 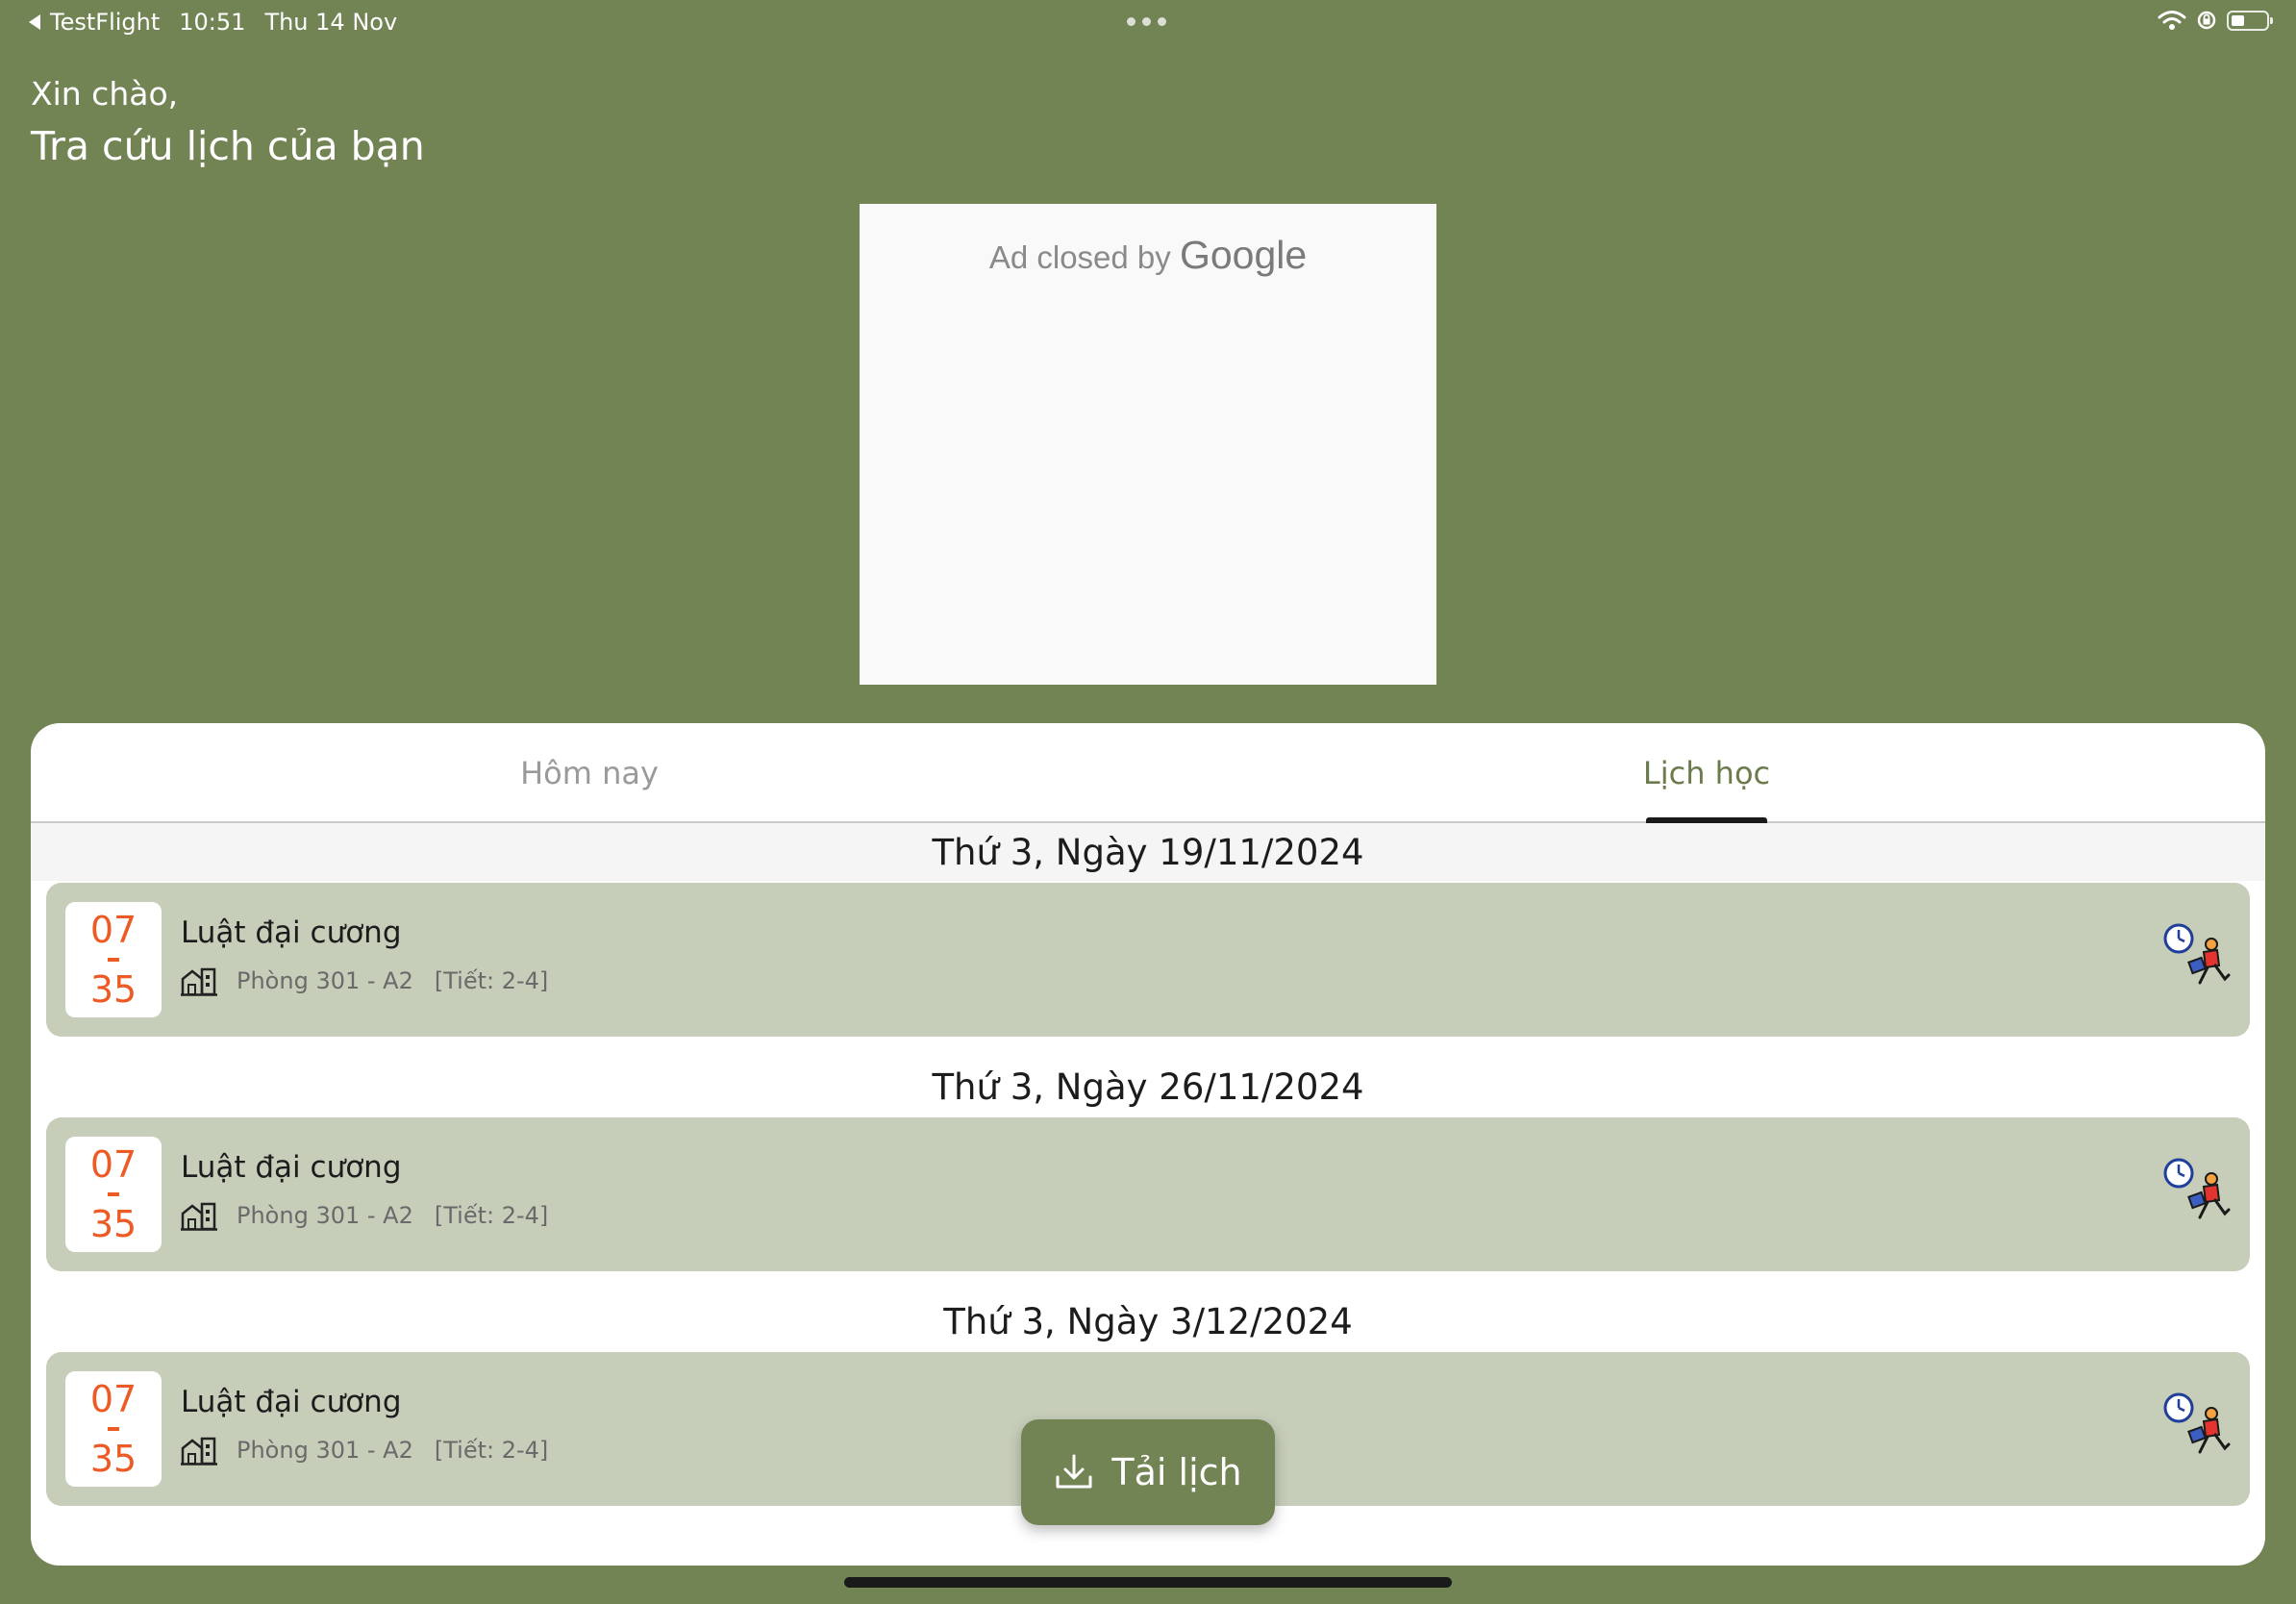 What do you see at coordinates (589, 773) in the screenshot?
I see `tab-today: Hôm nay` at bounding box center [589, 773].